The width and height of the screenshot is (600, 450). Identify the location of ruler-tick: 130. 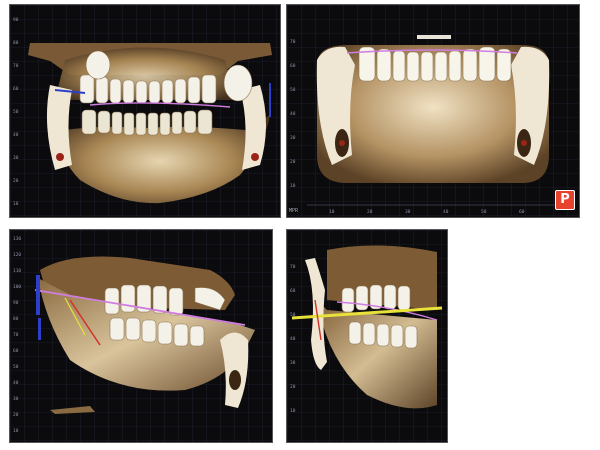
(17, 239).